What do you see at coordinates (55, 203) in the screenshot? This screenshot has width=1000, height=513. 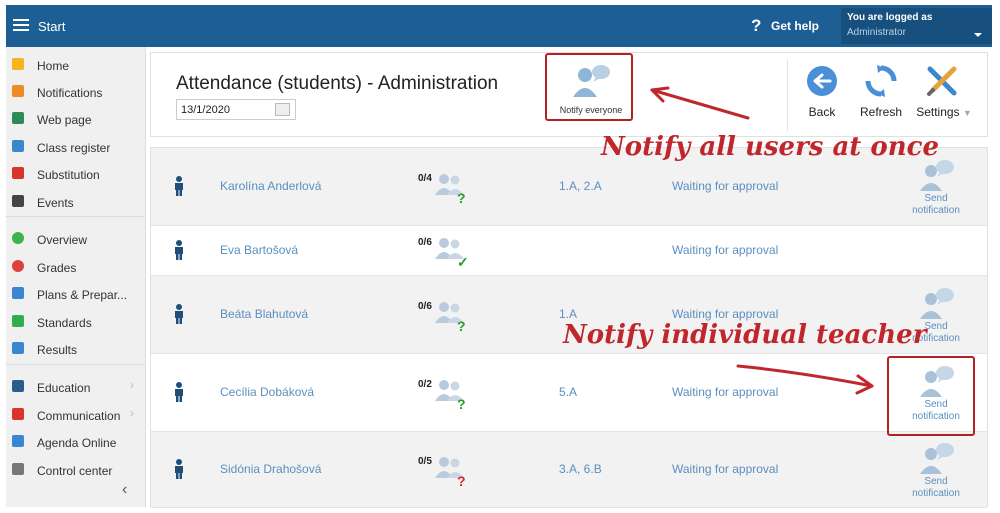 I see `sidebar-item-label: Events` at bounding box center [55, 203].